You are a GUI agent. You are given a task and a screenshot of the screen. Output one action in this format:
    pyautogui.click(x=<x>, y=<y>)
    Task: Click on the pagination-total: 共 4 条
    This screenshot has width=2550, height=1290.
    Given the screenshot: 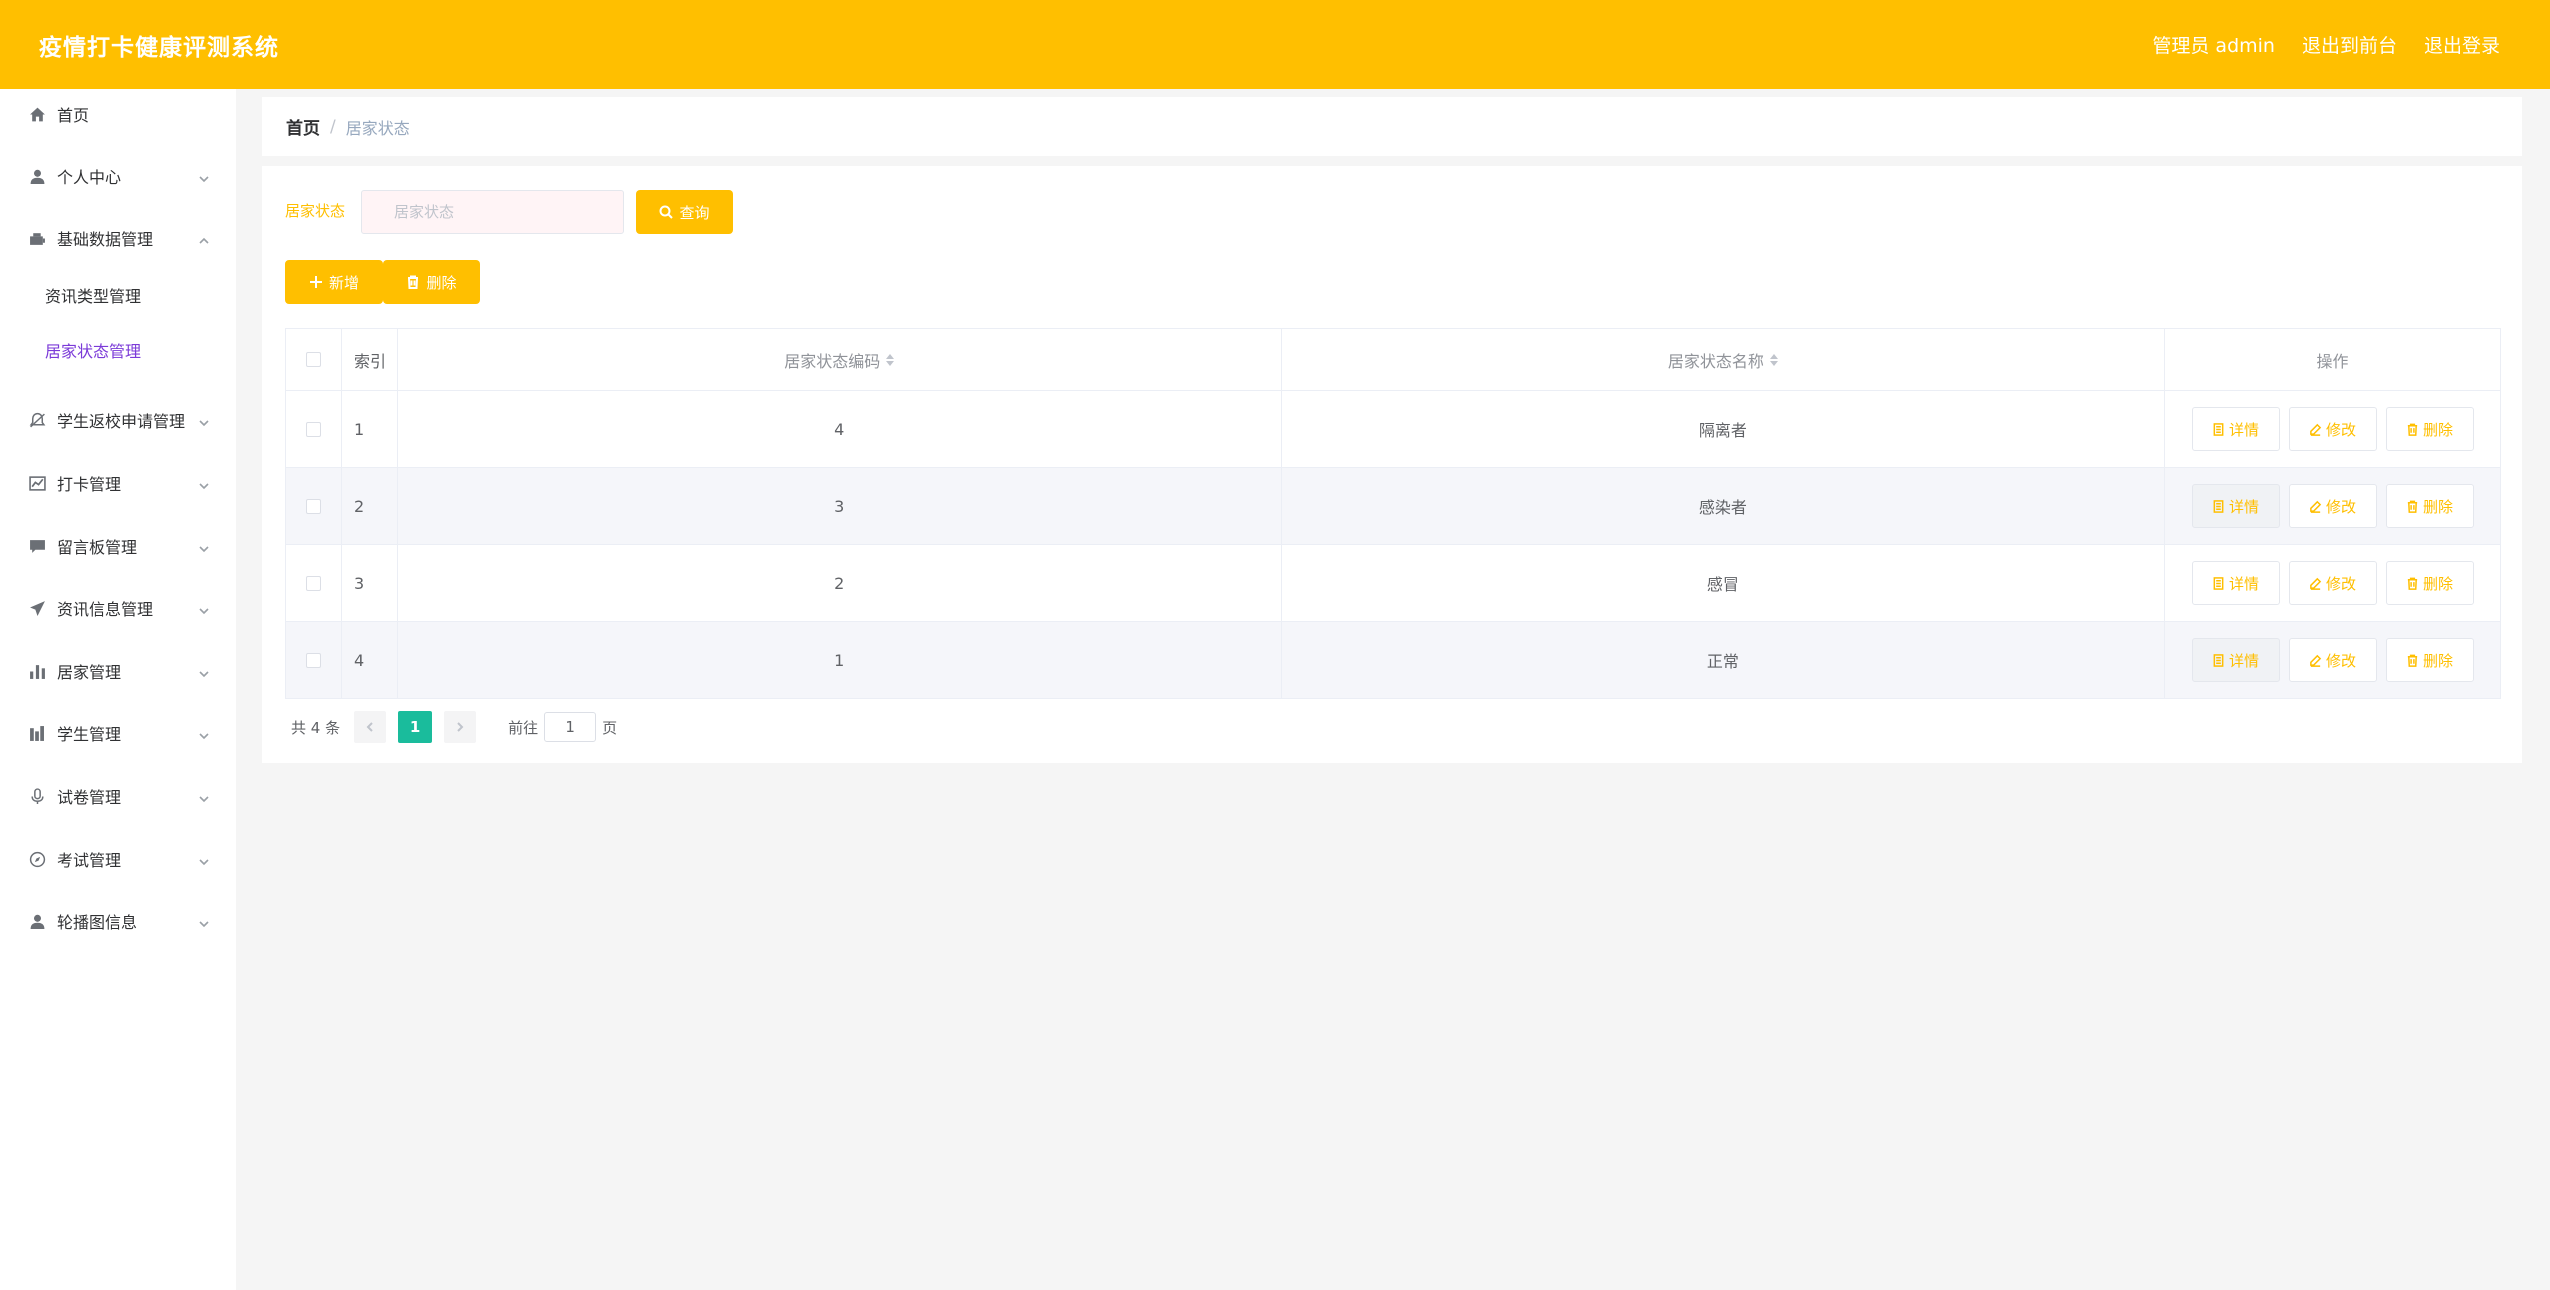 What is the action you would take?
    pyautogui.click(x=316, y=727)
    